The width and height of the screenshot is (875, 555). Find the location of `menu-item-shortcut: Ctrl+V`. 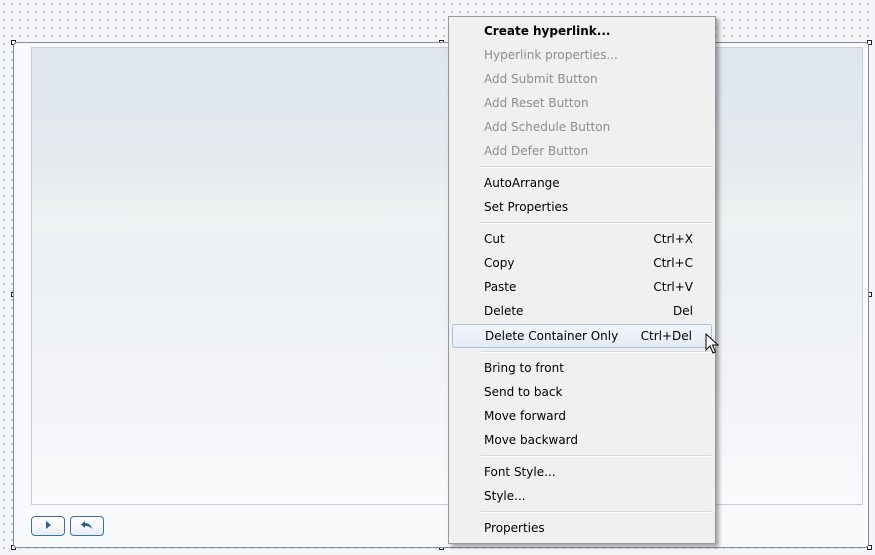

menu-item-shortcut: Ctrl+V is located at coordinates (673, 287).